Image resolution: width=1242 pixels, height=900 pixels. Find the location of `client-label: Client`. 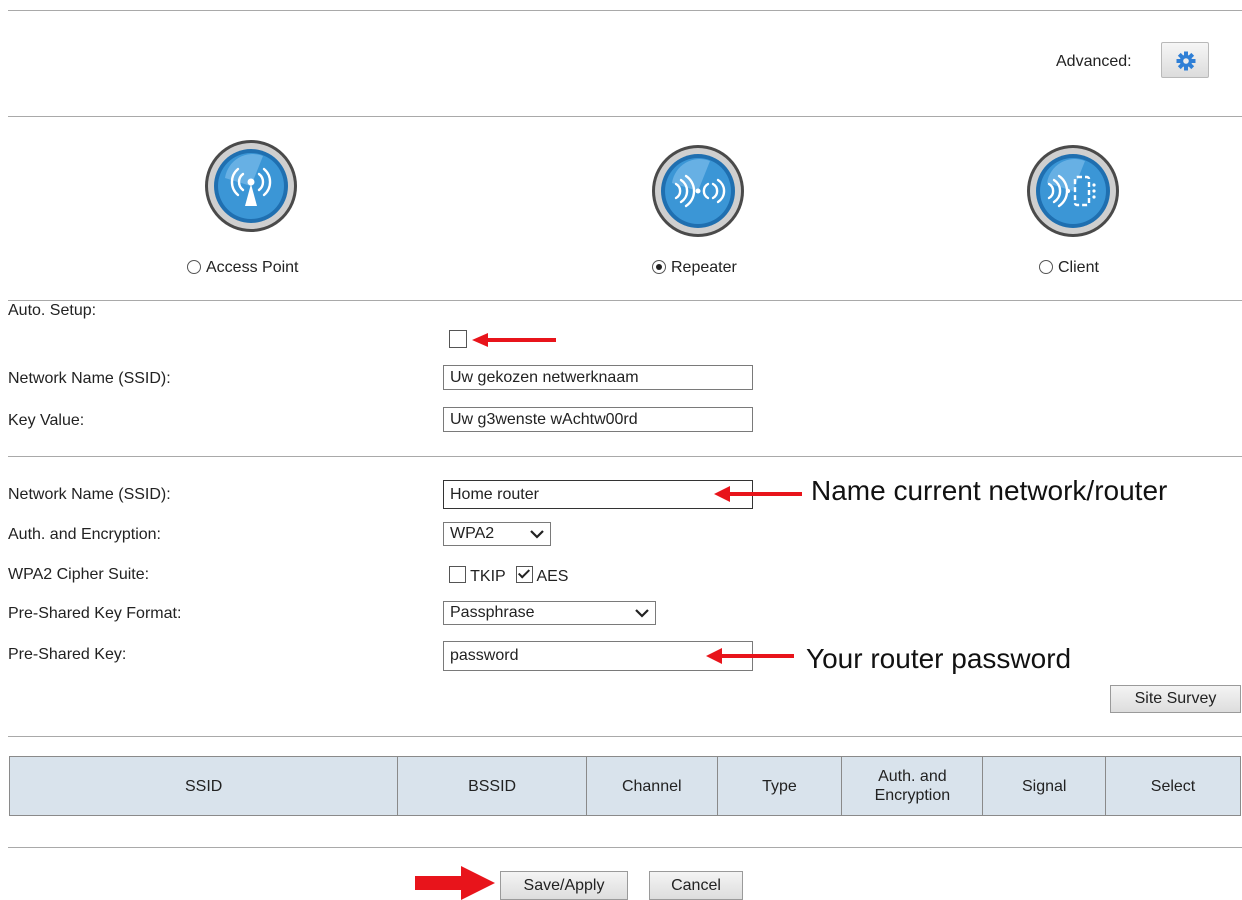

client-label: Client is located at coordinates (1078, 267).